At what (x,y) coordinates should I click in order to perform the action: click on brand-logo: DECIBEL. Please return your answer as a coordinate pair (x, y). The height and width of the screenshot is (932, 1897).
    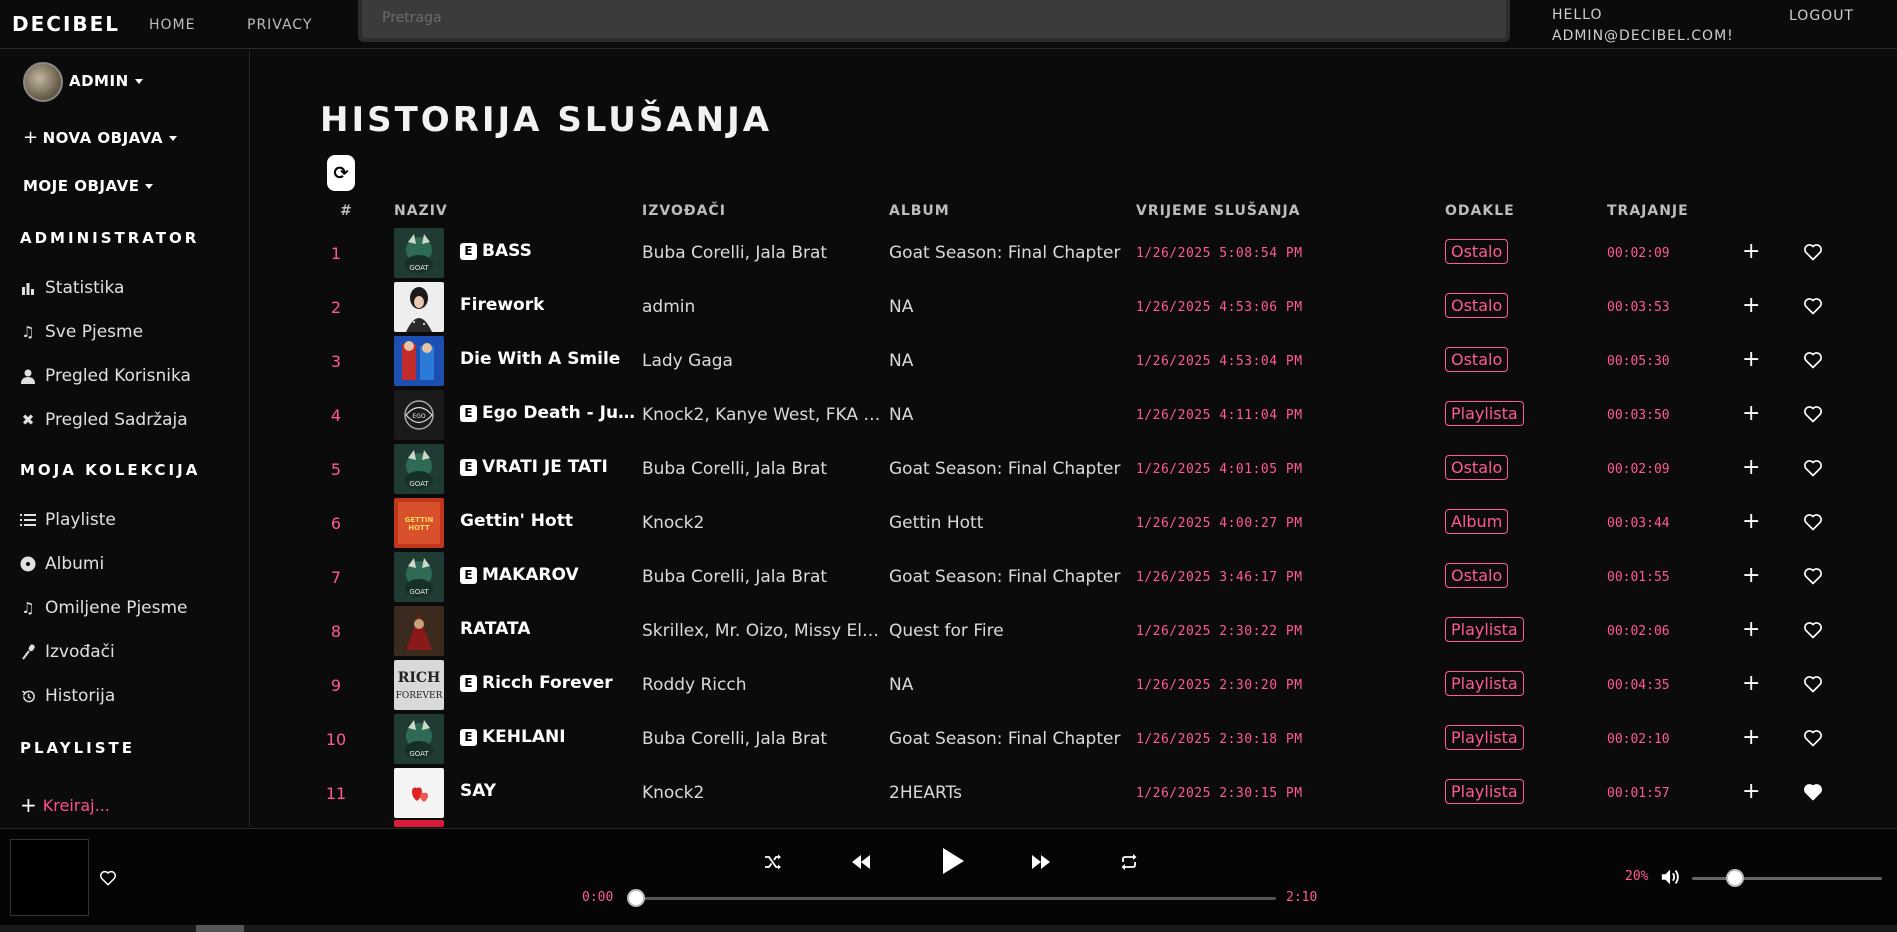
    Looking at the image, I should click on (66, 24).